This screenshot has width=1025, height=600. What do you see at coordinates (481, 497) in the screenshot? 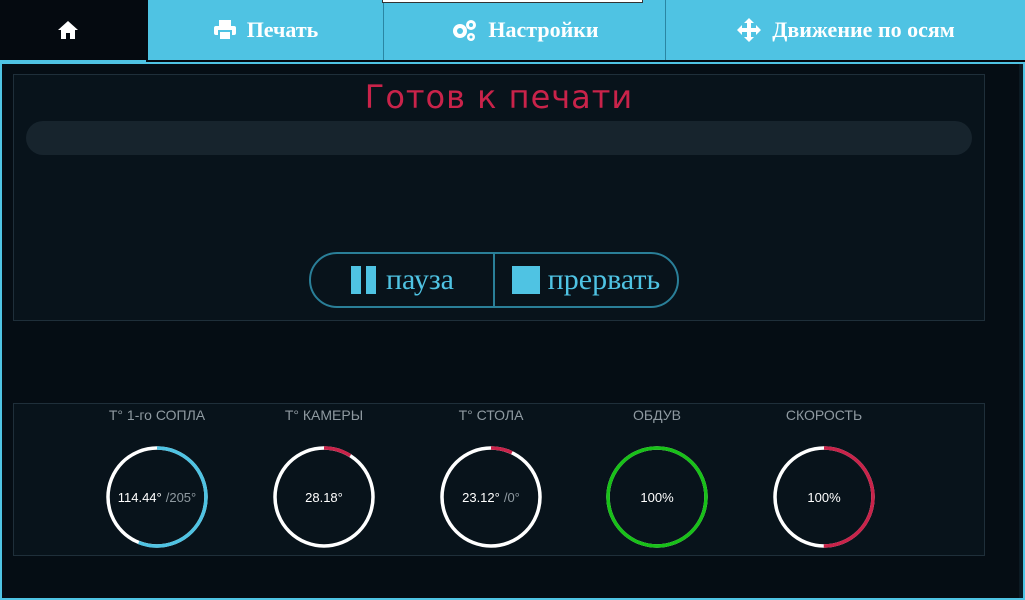
I see `gauge-current: 23.12°` at bounding box center [481, 497].